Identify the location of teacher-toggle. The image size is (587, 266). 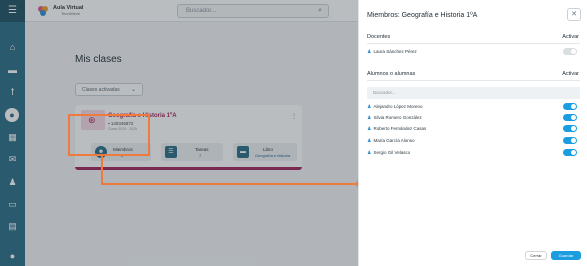
(570, 51).